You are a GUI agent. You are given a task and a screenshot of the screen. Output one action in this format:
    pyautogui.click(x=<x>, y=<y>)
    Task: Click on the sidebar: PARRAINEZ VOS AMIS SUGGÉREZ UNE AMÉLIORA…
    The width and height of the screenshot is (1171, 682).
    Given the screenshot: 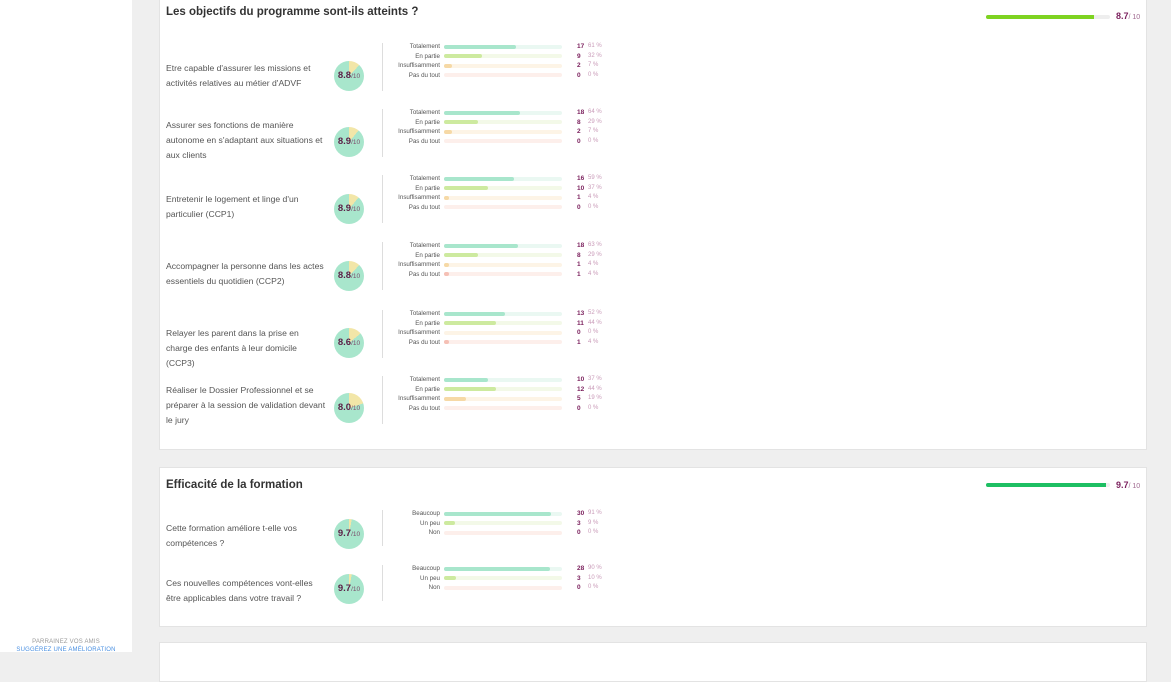 What is the action you would take?
    pyautogui.click(x=66, y=327)
    